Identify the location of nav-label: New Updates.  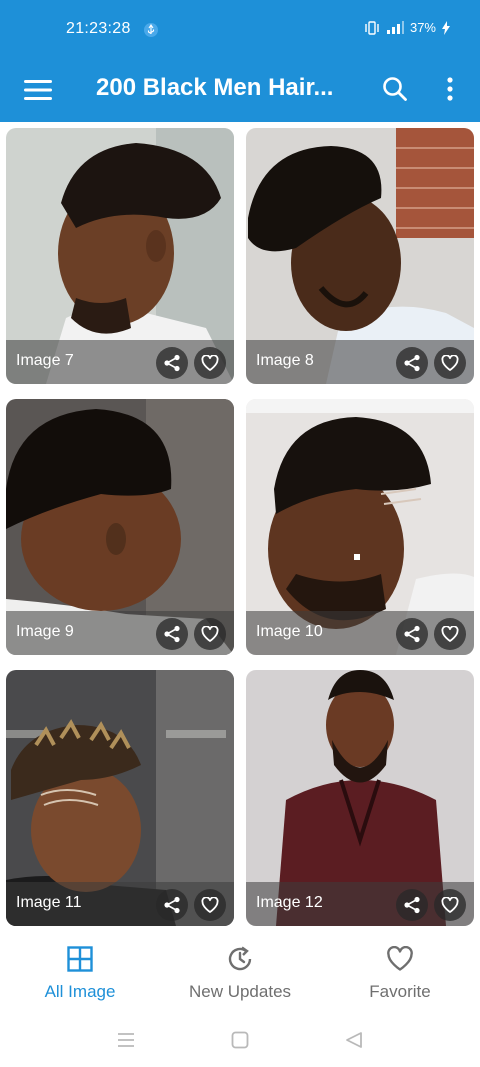
(240, 991).